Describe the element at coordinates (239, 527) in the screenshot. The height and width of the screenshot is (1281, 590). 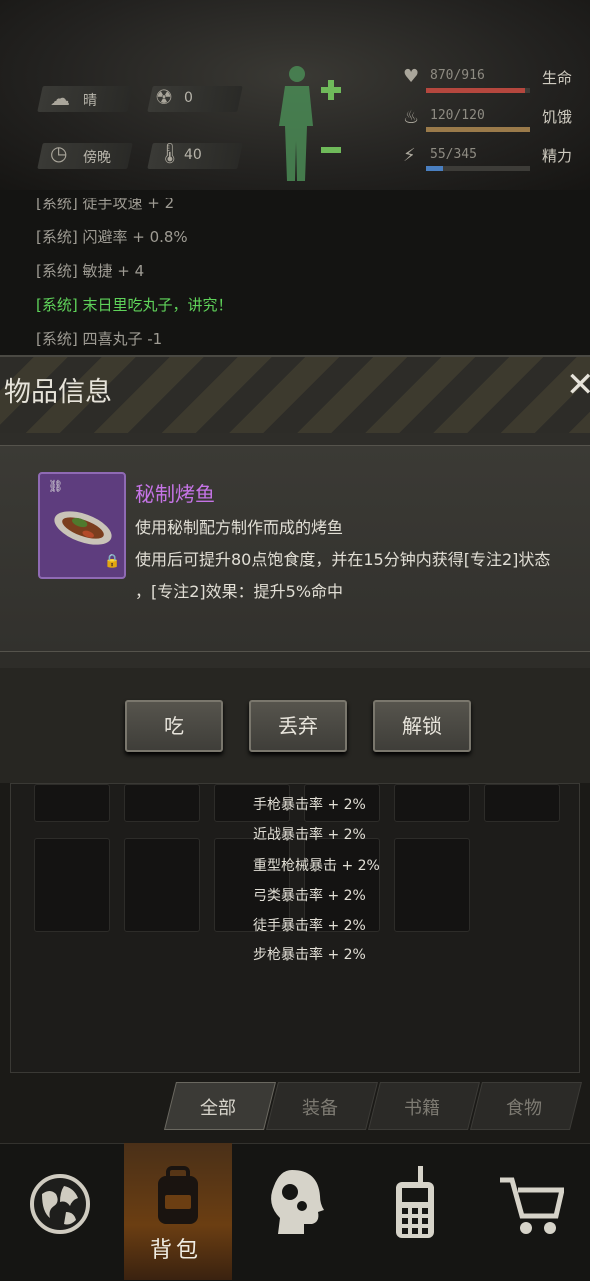
I see `item-description: 使用秘制配方制作而成的烤鱼` at that location.